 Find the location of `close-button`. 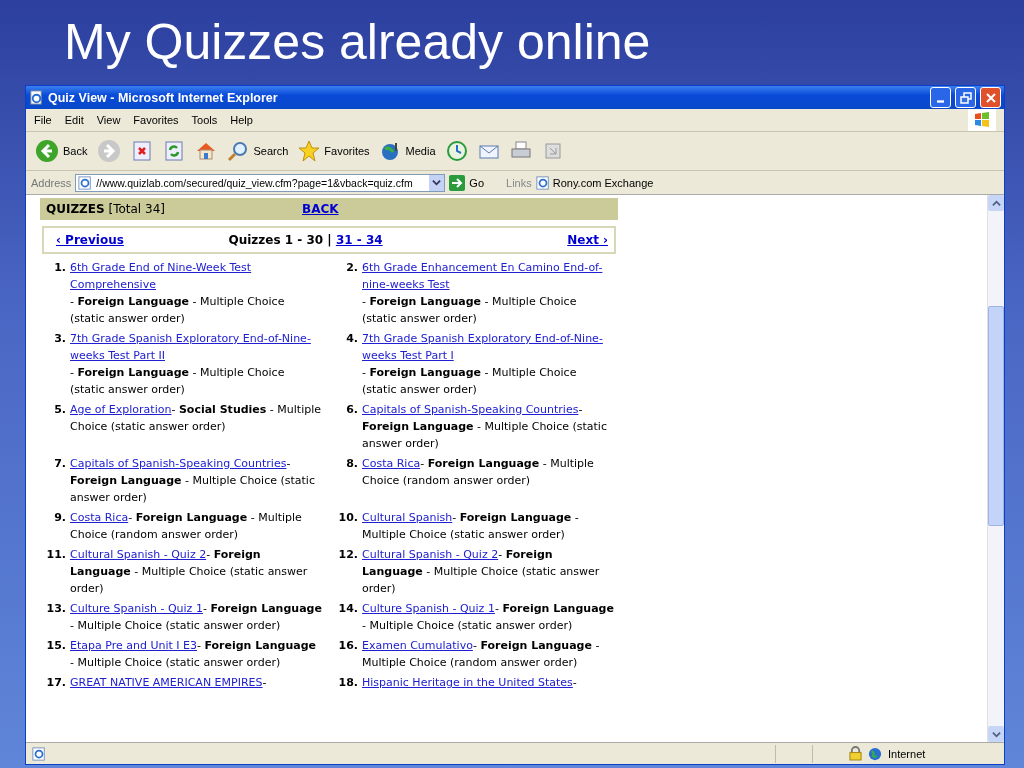

close-button is located at coordinates (990, 97).